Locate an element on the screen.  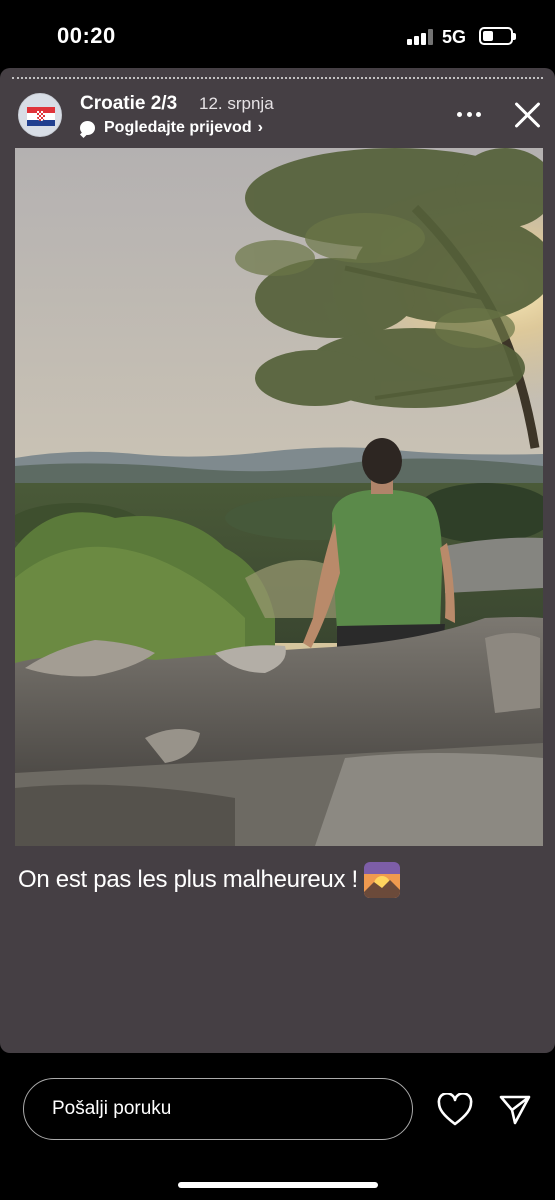
speech-bubble-icon is located at coordinates (87, 128).